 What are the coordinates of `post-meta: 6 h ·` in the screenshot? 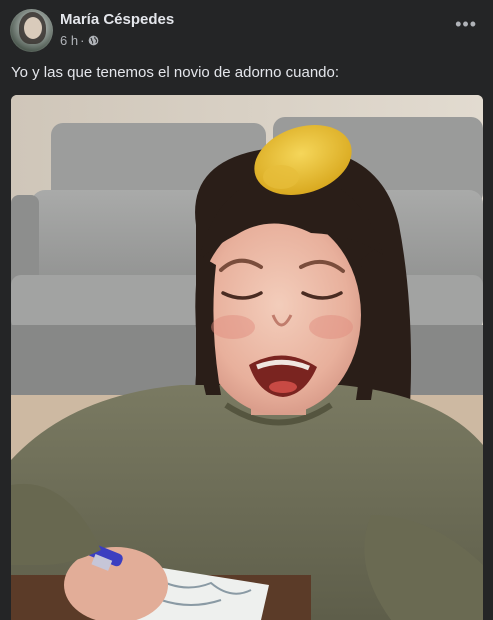 It's located at (79, 40).